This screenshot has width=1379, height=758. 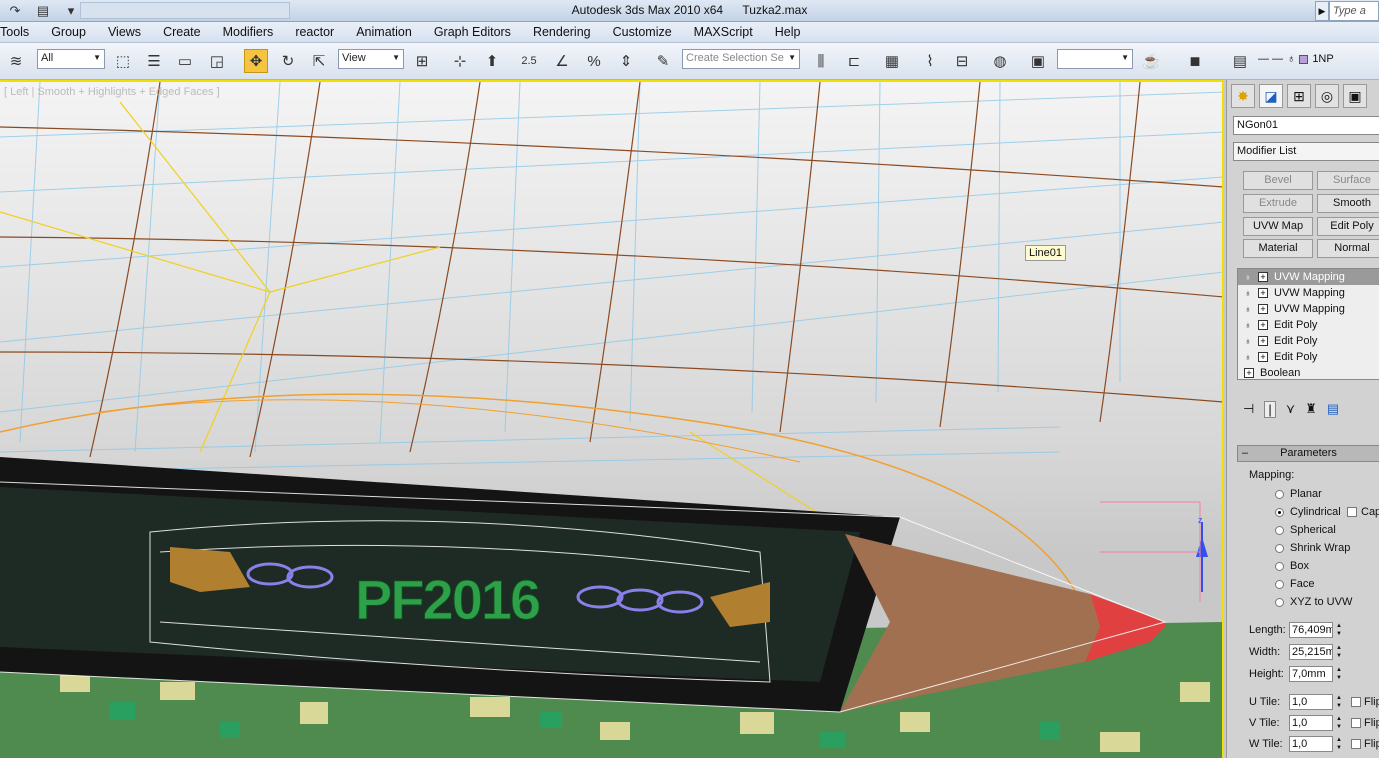 What do you see at coordinates (643, 32) in the screenshot?
I see `menu-customize: Customize` at bounding box center [643, 32].